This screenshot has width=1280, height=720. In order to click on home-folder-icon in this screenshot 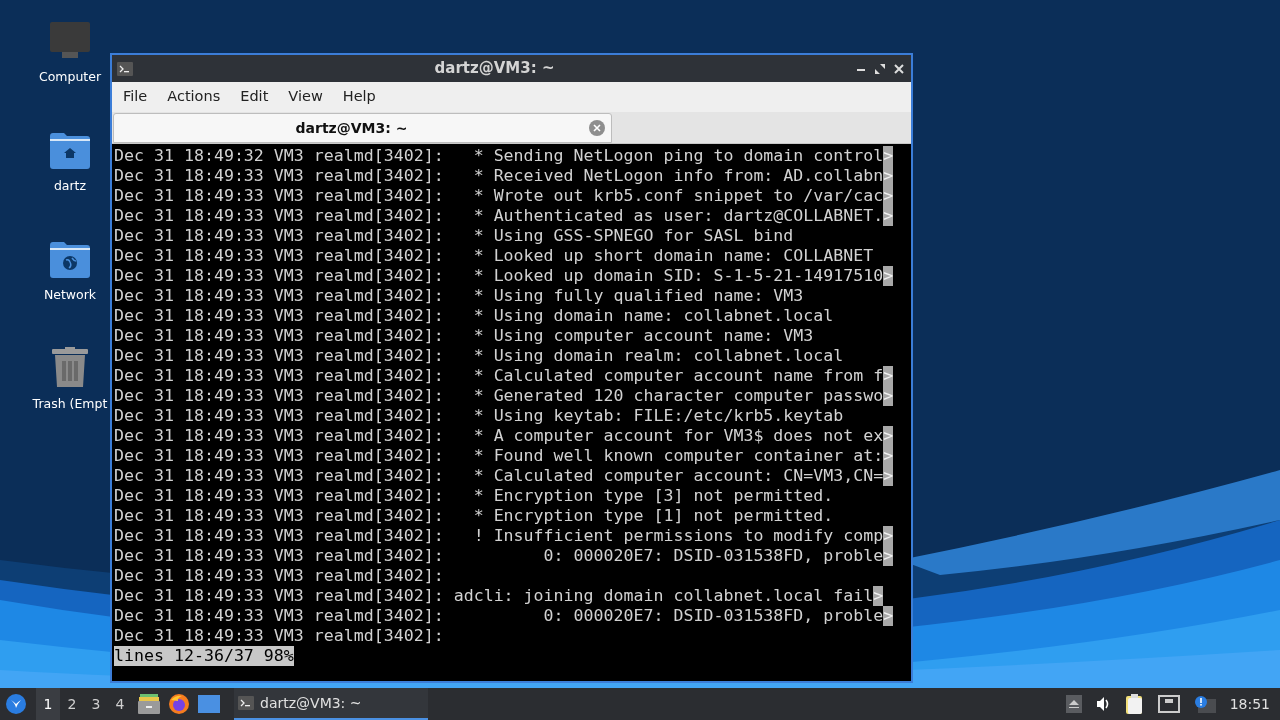, I will do `click(70, 151)`.